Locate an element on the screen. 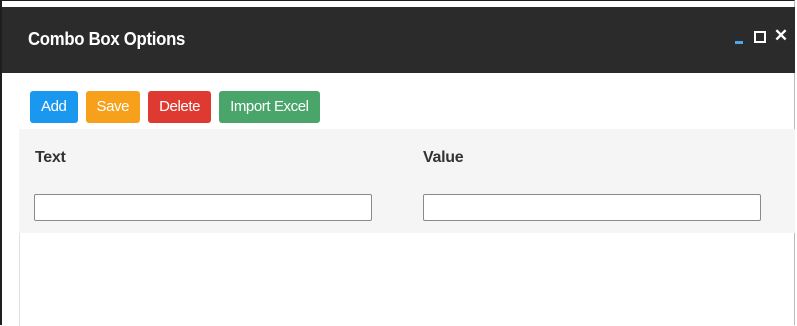 This screenshot has width=797, height=326. text-label: Text is located at coordinates (50, 157).